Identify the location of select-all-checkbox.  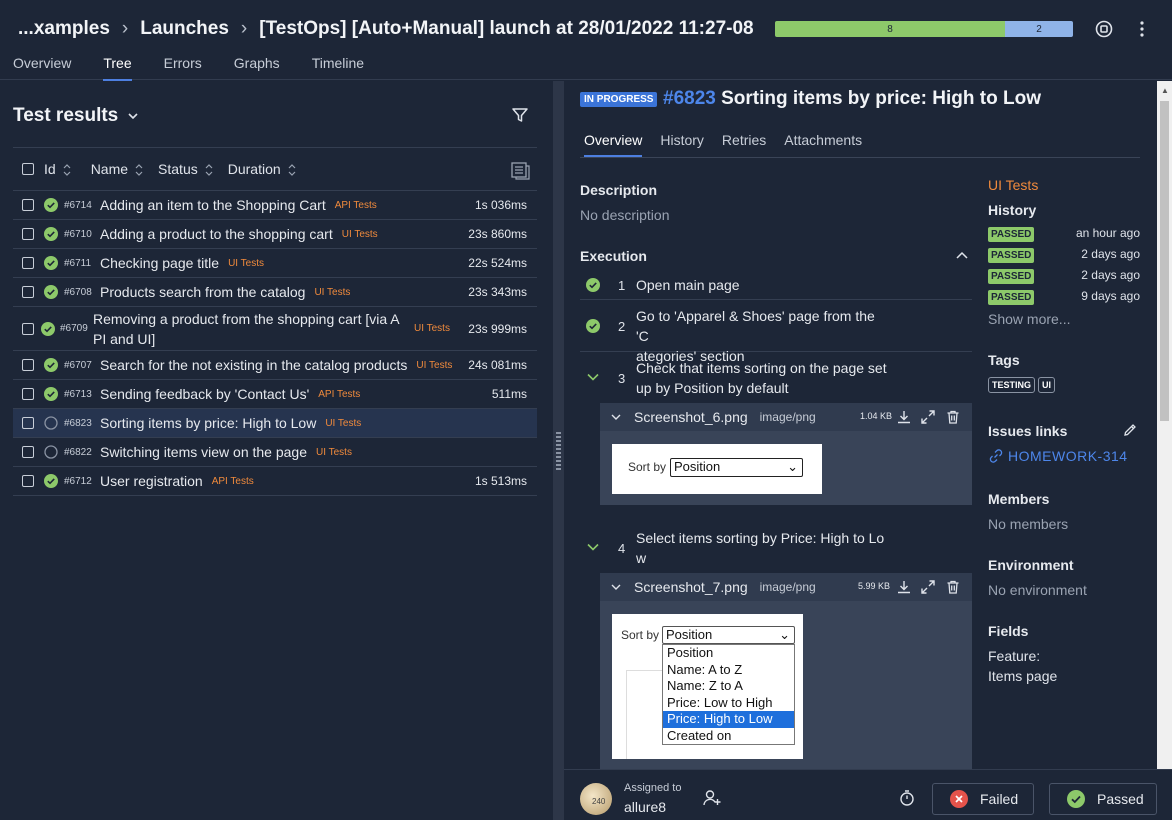
(28, 169).